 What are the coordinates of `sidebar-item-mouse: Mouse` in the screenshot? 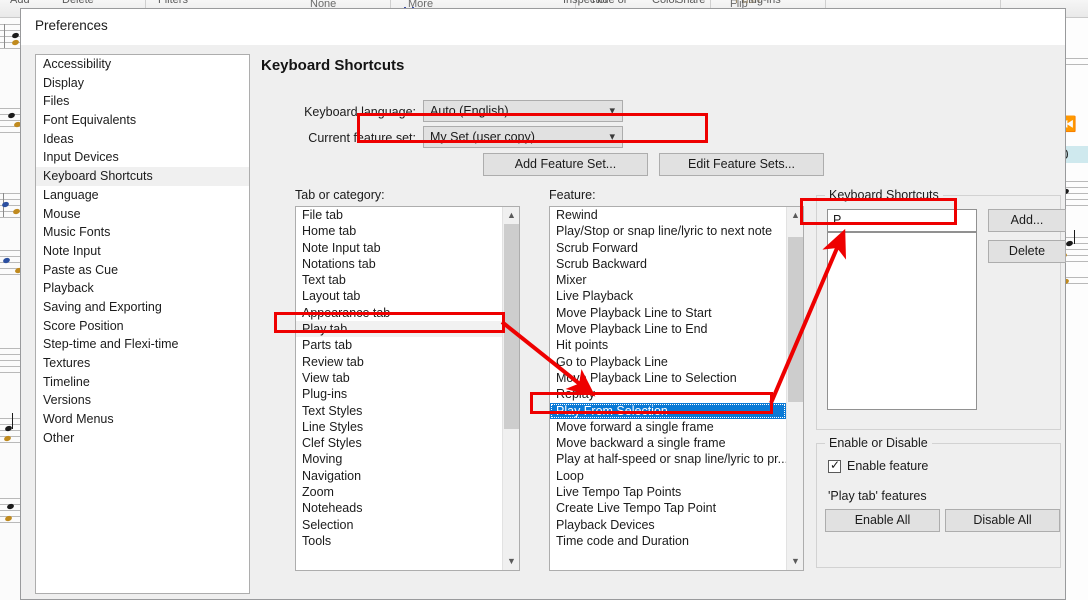 It's located at (142, 214).